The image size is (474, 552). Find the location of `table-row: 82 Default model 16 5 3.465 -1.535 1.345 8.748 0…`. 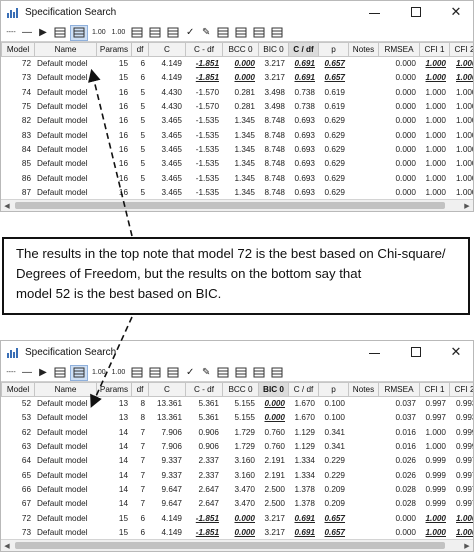

table-row: 82 Default model 16 5 3.465 -1.535 1.345 8.748 0… is located at coordinates (237, 121).